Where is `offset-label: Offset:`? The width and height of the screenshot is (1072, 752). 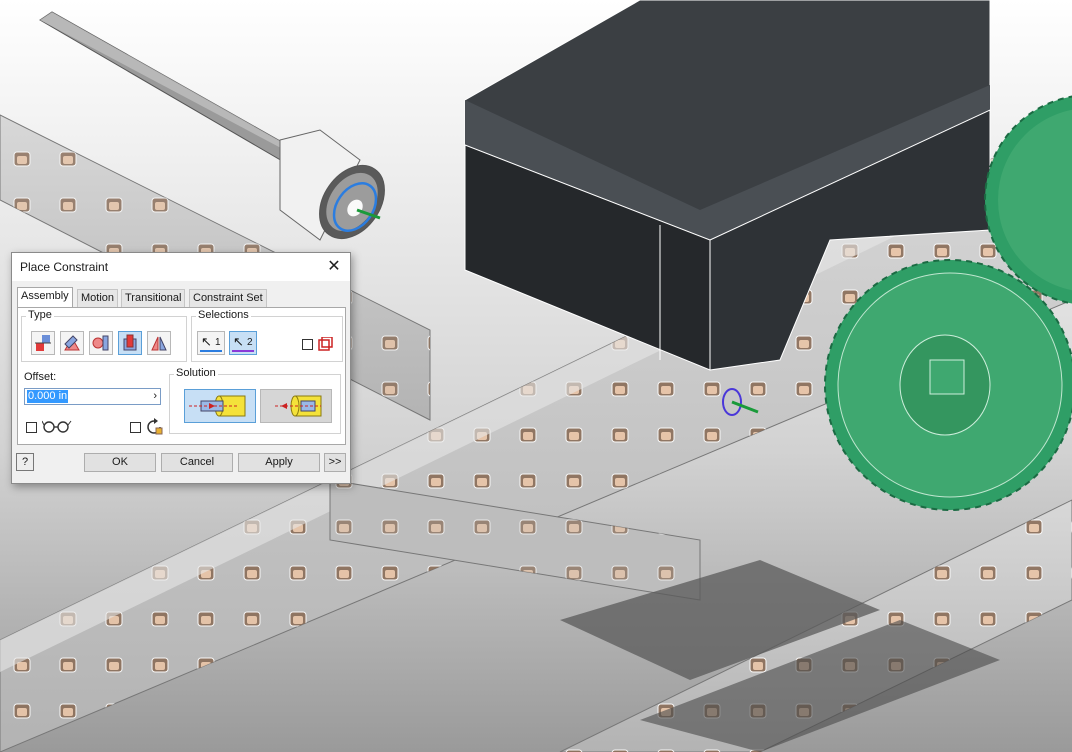 offset-label: Offset: is located at coordinates (40, 377).